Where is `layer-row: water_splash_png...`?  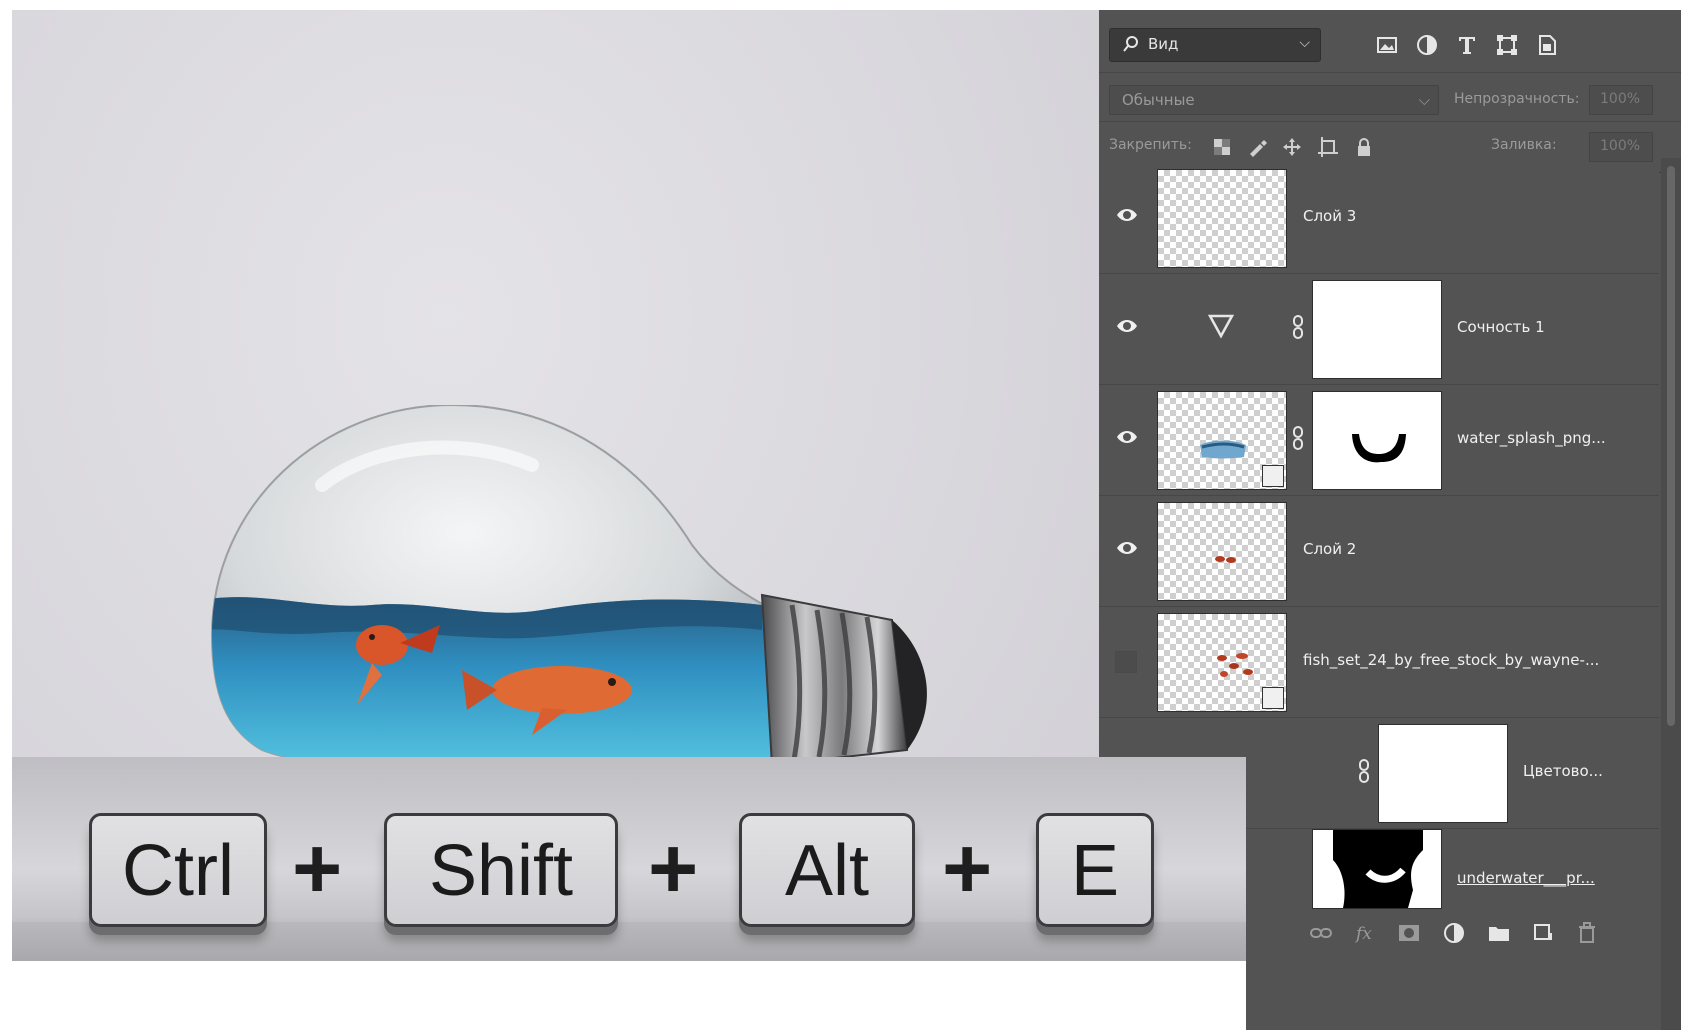 layer-row: water_splash_png... is located at coordinates (1379, 440).